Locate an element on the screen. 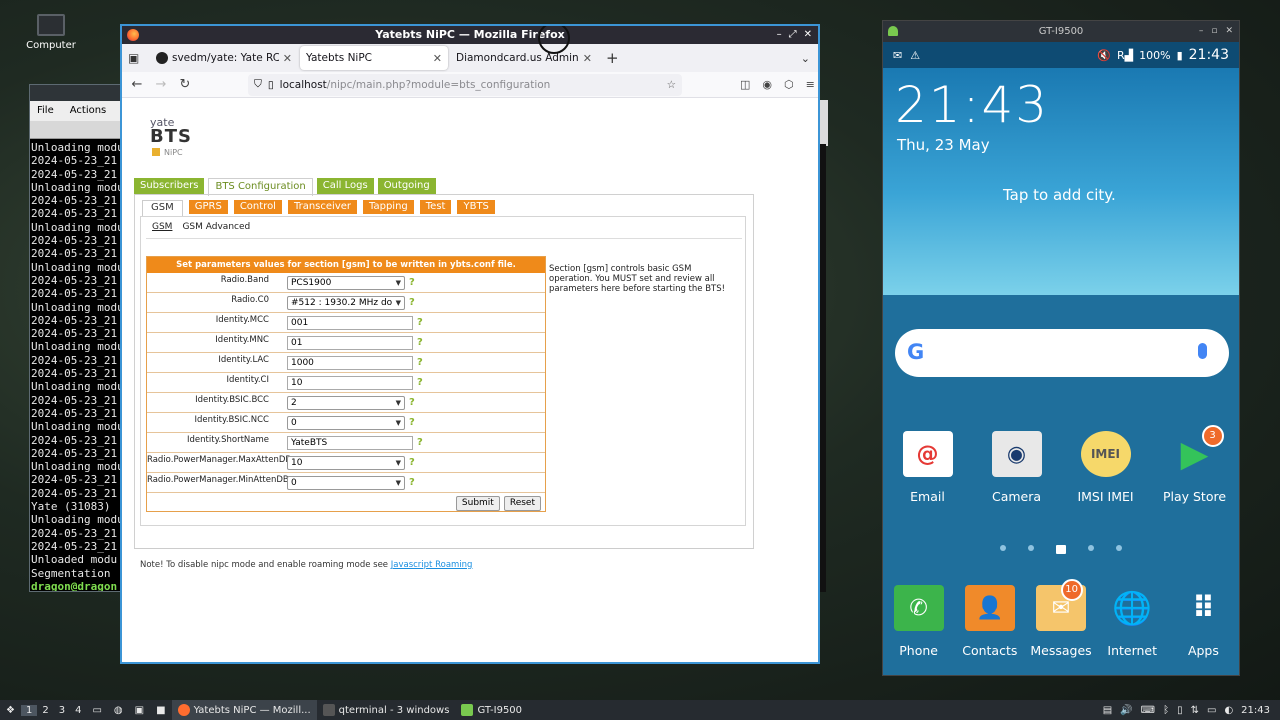 This screenshot has height=720, width=1280. app-imsi-imei: IMEI IMSI IMEI is located at coordinates (1106, 467).